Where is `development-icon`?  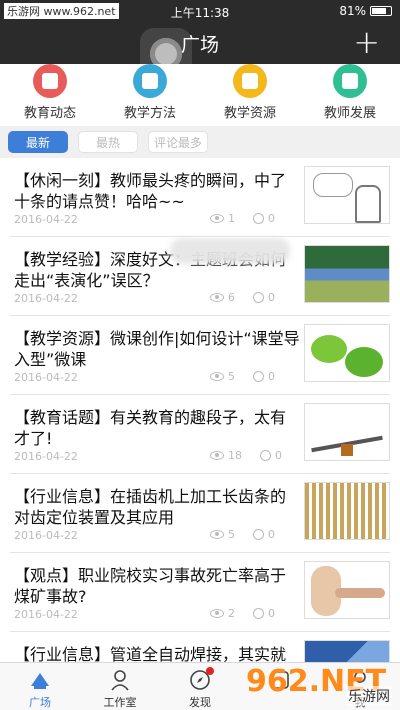
development-icon is located at coordinates (350, 81).